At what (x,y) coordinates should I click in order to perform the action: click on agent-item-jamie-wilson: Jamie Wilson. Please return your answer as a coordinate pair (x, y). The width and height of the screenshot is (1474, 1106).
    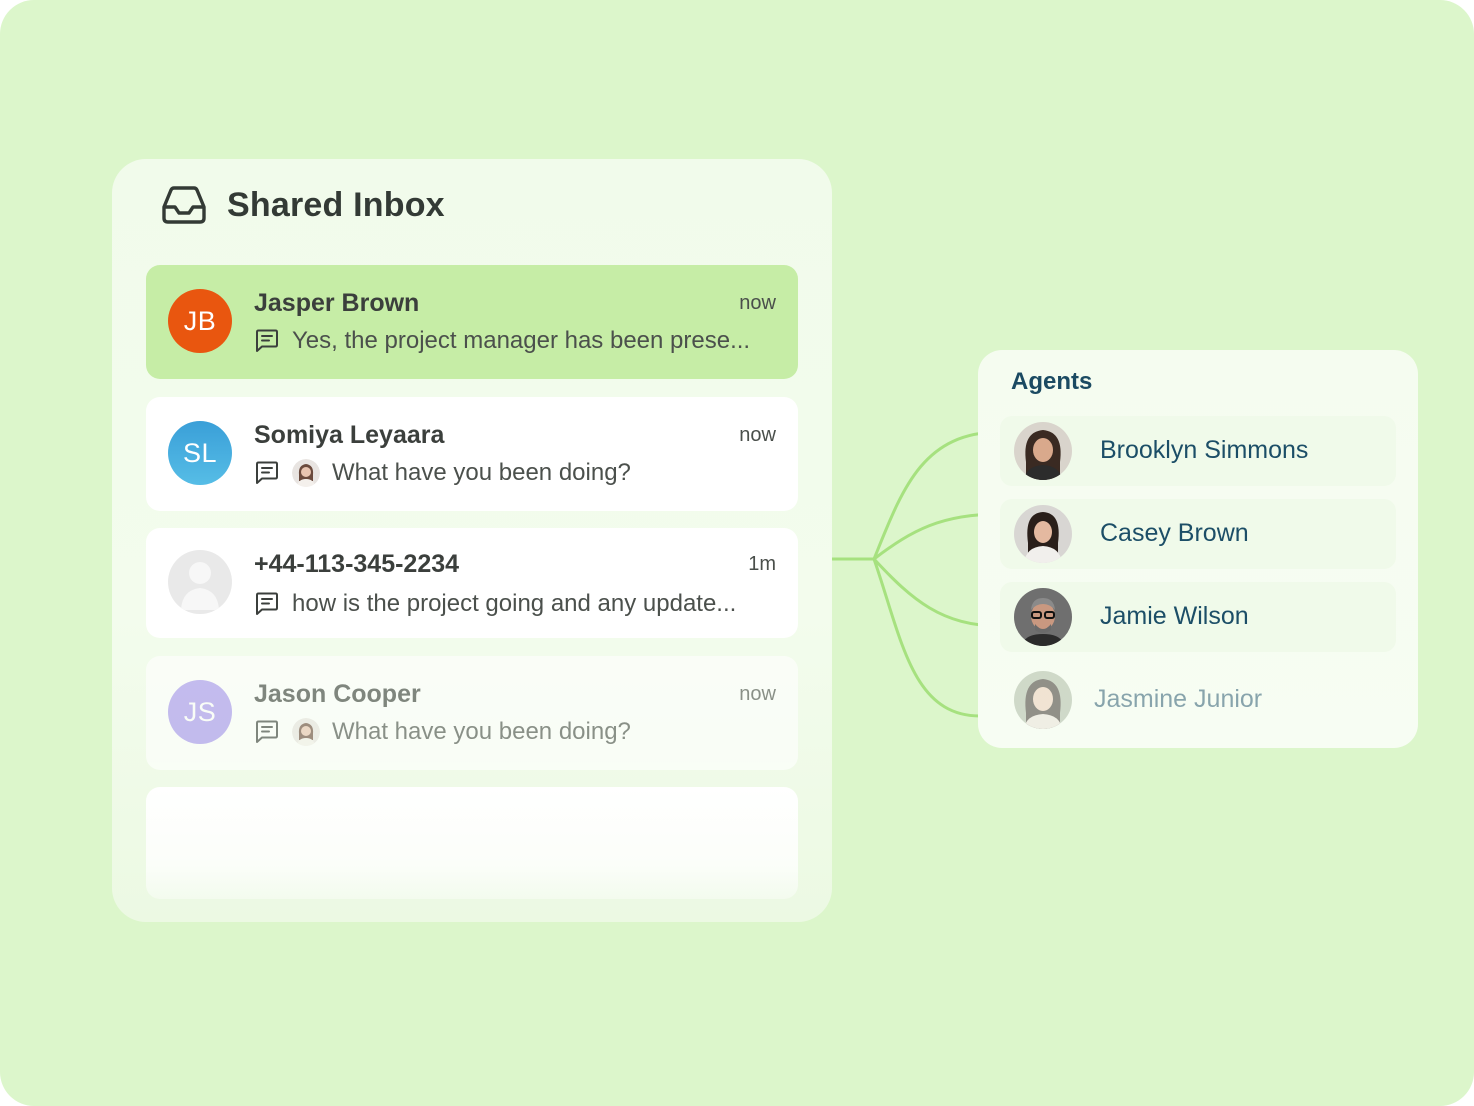
    Looking at the image, I should click on (1198, 617).